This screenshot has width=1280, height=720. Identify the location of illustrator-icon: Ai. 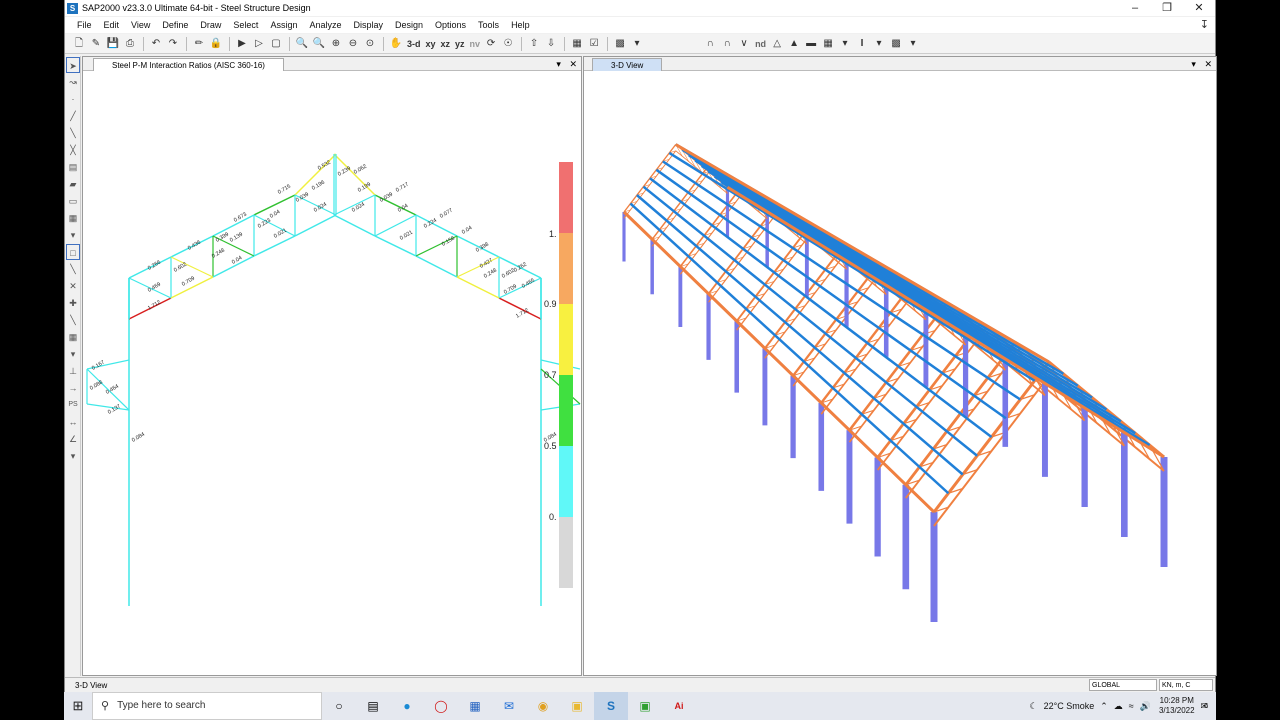
(679, 706).